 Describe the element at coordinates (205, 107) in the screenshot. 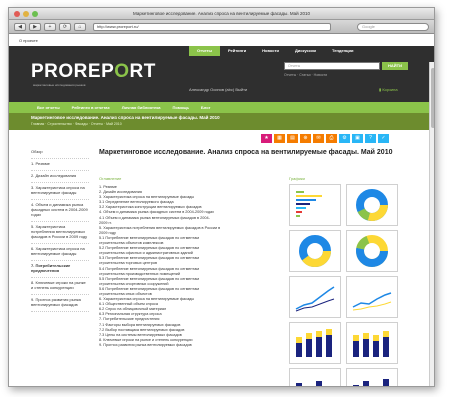

I see `nav-blog: Блог` at that location.